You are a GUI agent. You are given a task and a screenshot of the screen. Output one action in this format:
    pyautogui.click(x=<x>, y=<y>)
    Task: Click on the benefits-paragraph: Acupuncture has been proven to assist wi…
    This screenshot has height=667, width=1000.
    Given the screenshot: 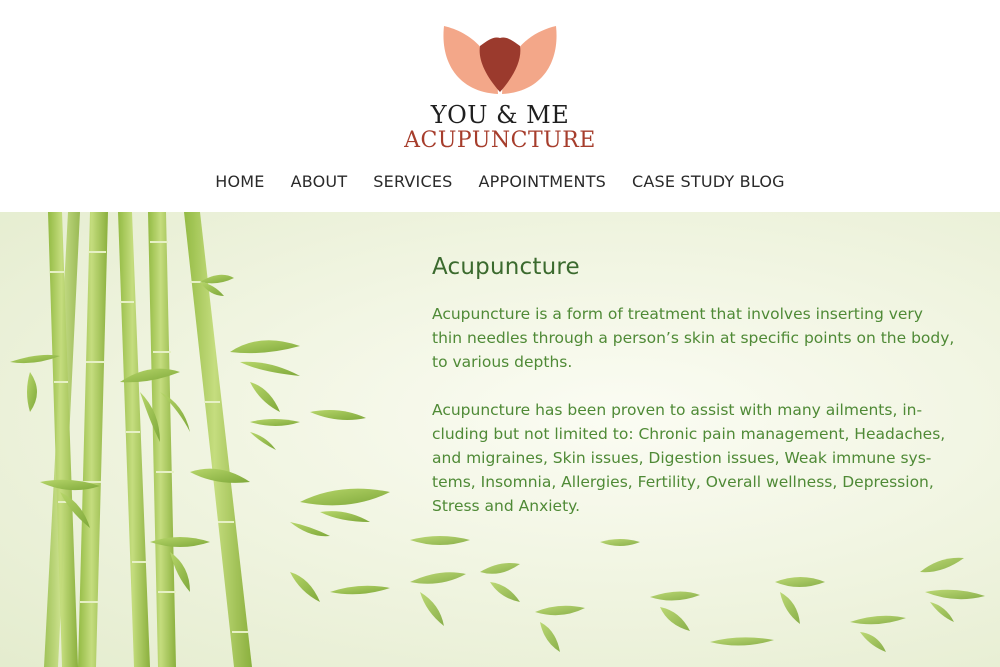 What is the action you would take?
    pyautogui.click(x=689, y=458)
    